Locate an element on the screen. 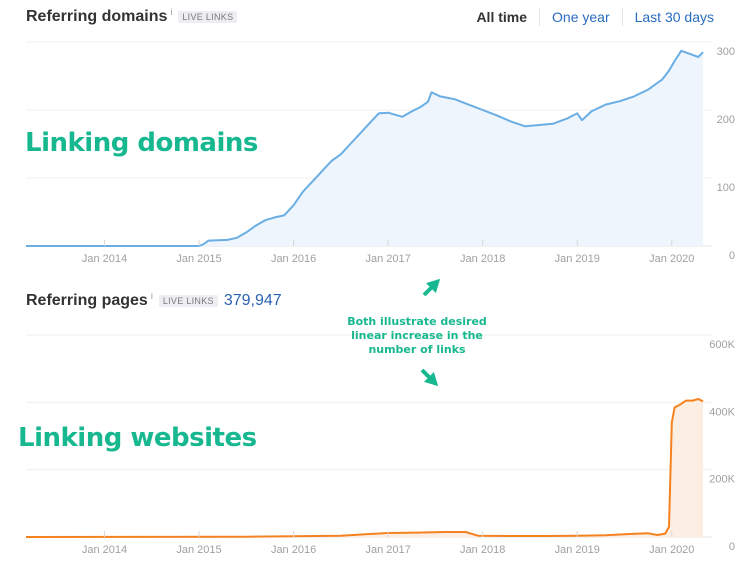 This screenshot has width=750, height=575. y-tick-label: 100 is located at coordinates (726, 188).